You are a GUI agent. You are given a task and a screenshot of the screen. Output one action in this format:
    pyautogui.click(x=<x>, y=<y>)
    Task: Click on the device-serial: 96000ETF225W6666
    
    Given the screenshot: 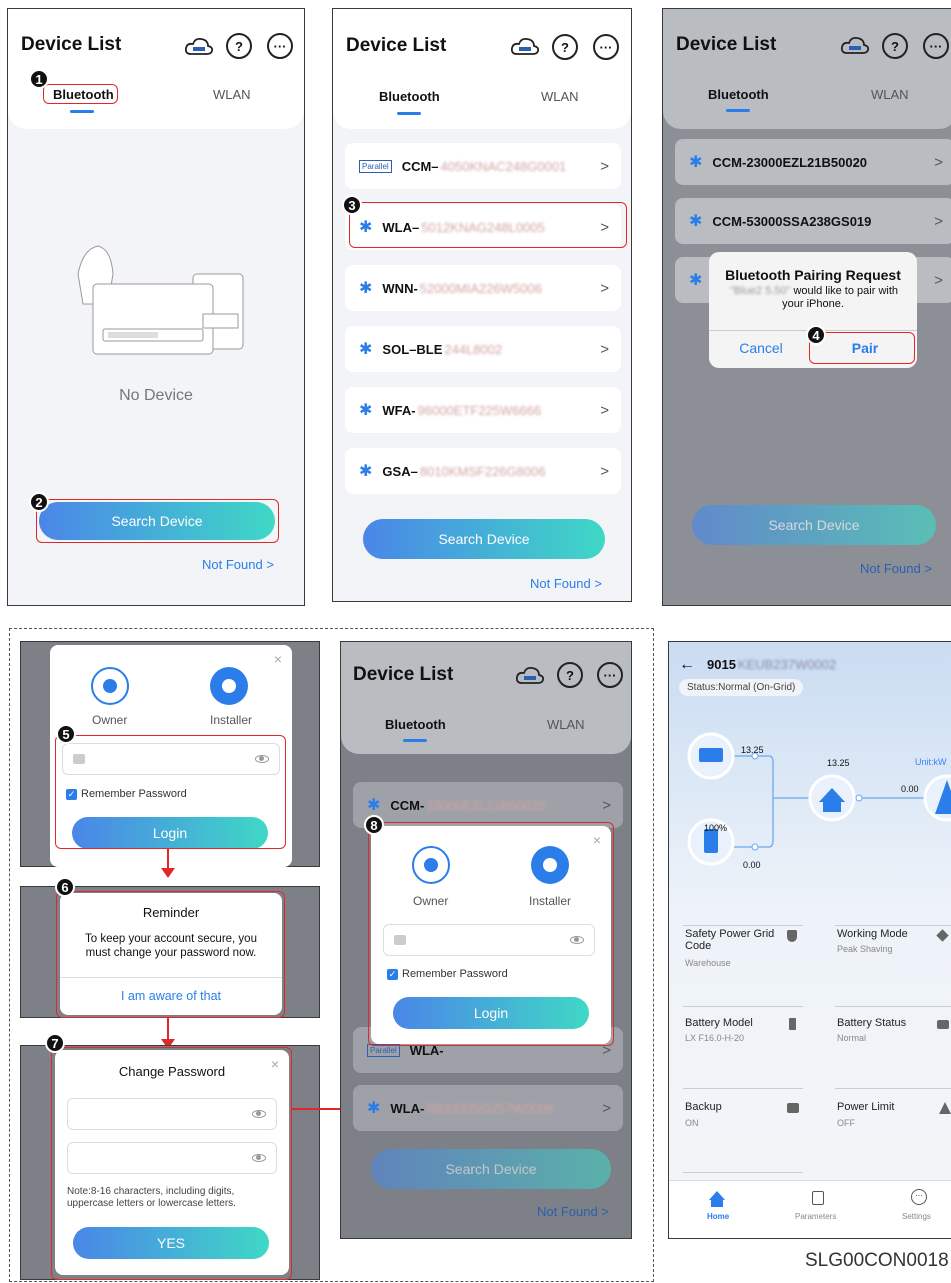 What is the action you would take?
    pyautogui.click(x=479, y=410)
    